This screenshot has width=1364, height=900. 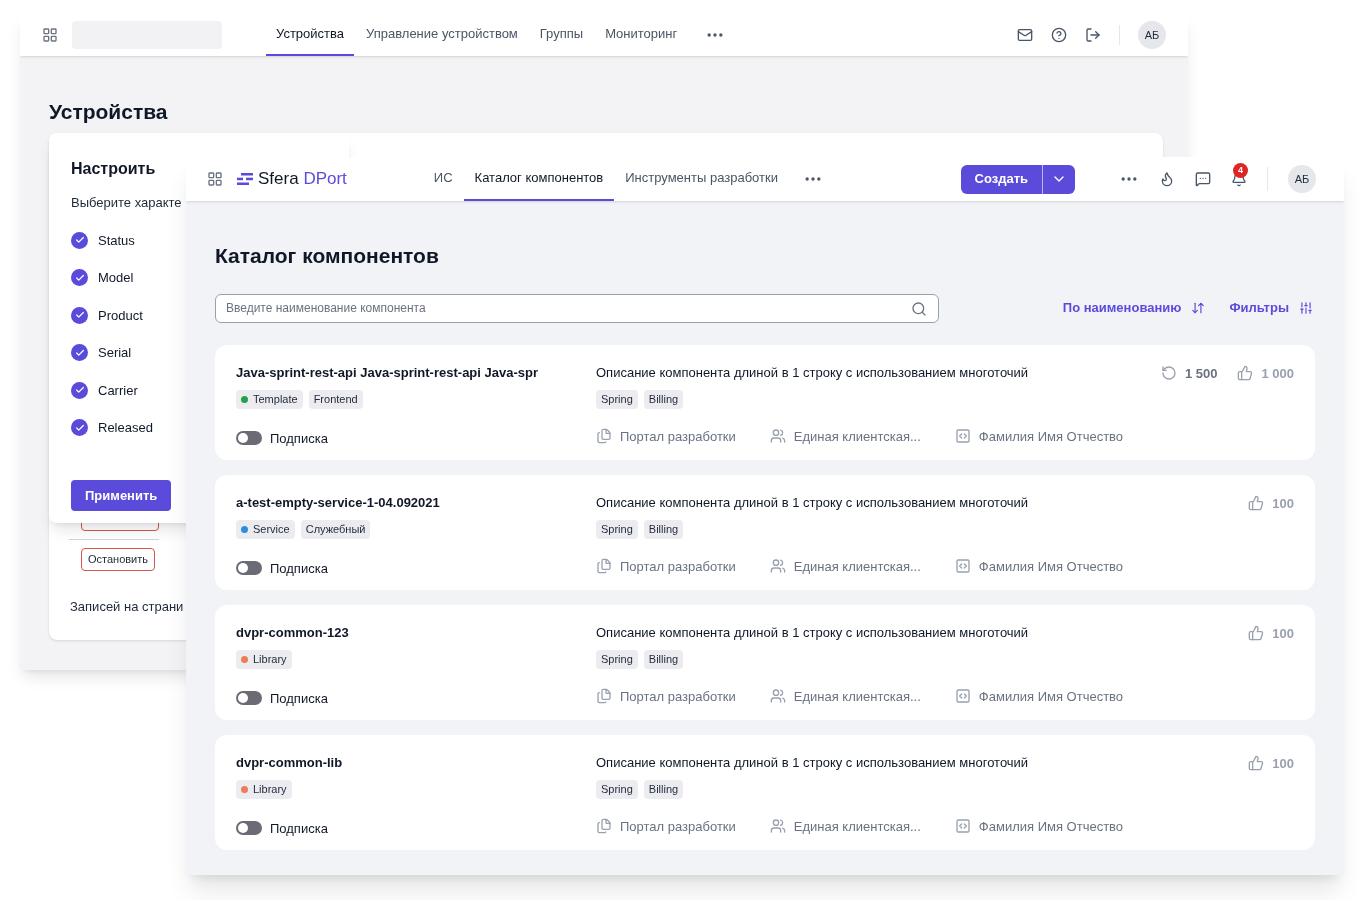 What do you see at coordinates (338, 502) in the screenshot?
I see `component-name: a-test-empty-service-1-04.092021` at bounding box center [338, 502].